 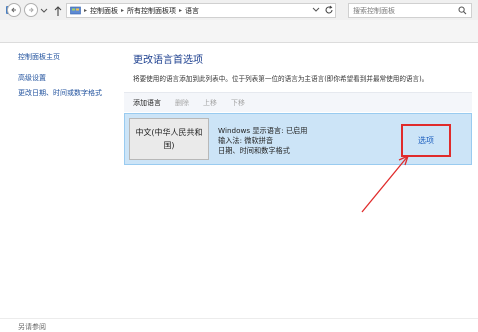 I want to click on language-toolbar: 添加语言 删除 上移 下移, so click(x=298, y=102).